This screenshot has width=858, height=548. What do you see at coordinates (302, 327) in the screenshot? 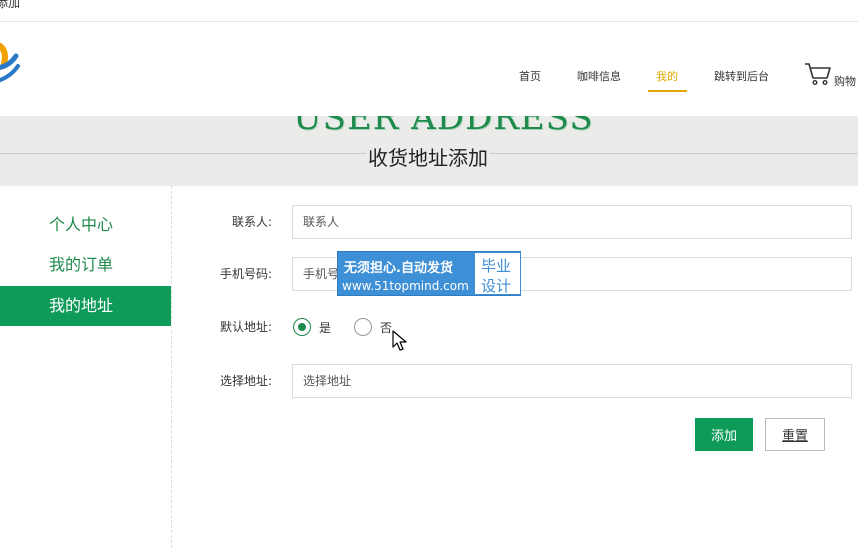
I see `default-yes-radio` at bounding box center [302, 327].